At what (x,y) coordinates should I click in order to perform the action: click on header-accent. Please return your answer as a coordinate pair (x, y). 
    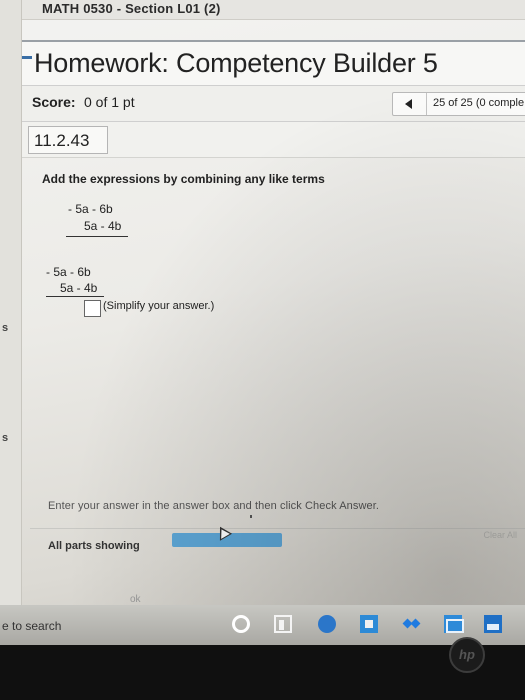
    Looking at the image, I should click on (27, 57).